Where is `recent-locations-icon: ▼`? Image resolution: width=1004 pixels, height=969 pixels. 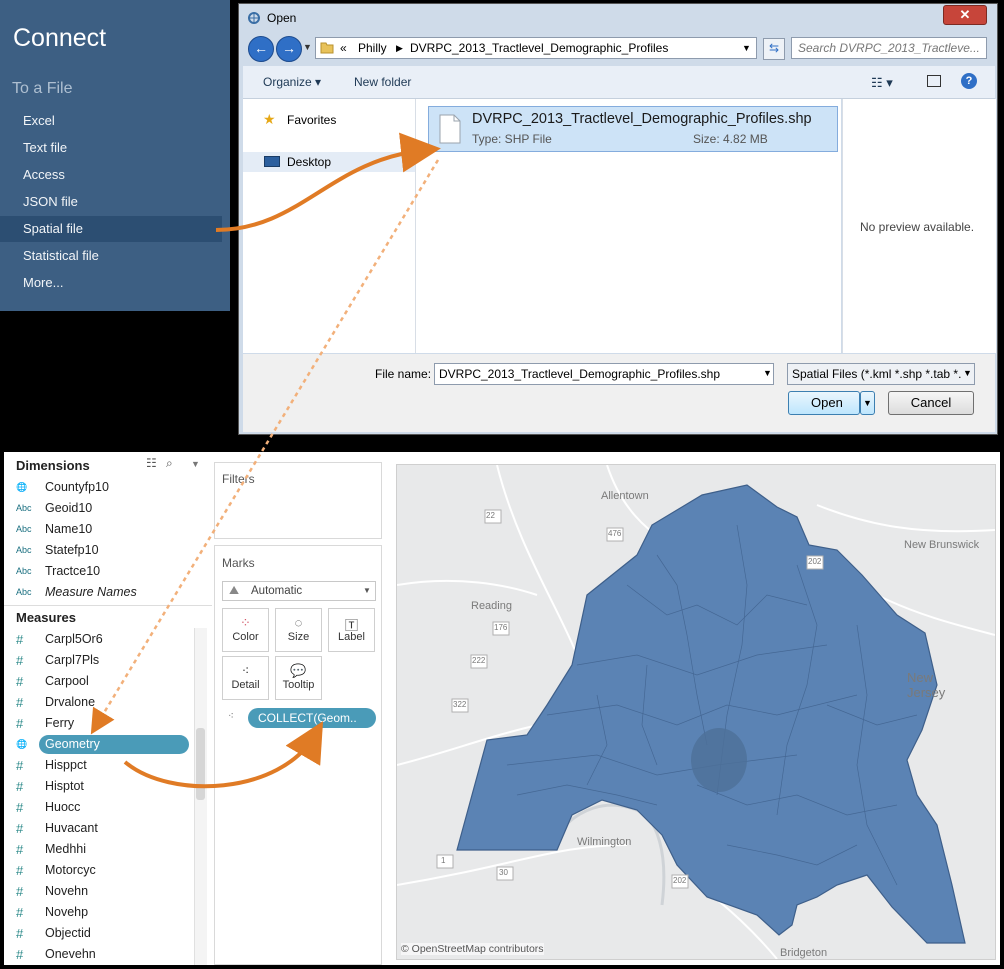
recent-locations-icon: ▼ is located at coordinates (307, 47).